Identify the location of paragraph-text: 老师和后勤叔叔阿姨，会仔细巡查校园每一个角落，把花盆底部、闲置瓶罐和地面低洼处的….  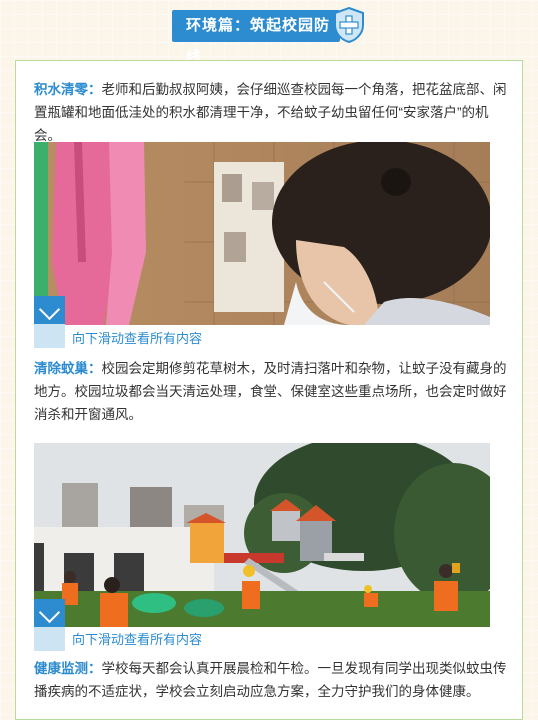
(270, 112).